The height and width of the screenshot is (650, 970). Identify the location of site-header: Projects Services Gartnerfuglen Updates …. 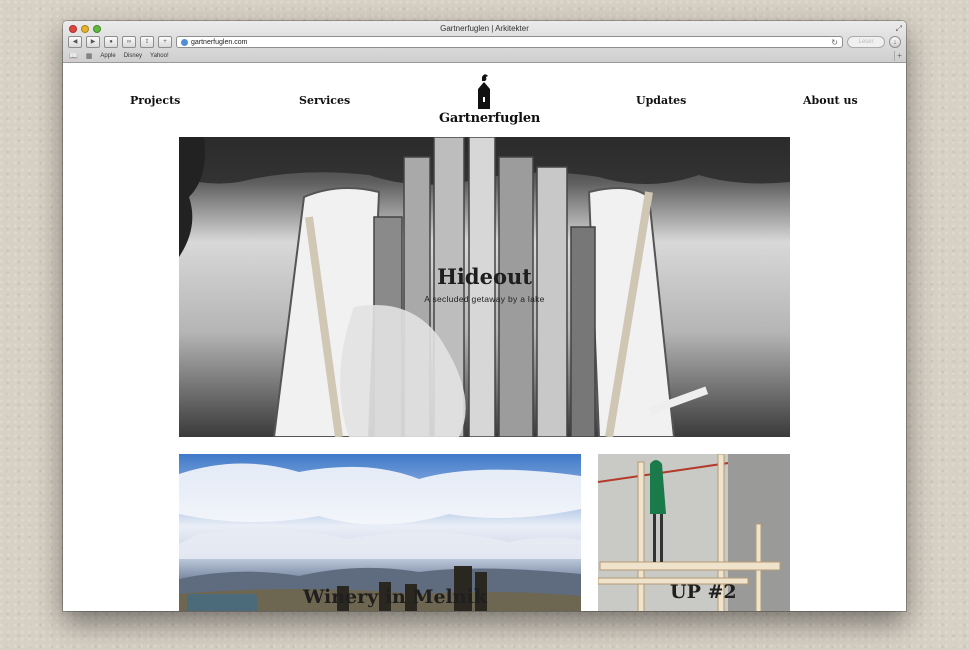
(484, 100).